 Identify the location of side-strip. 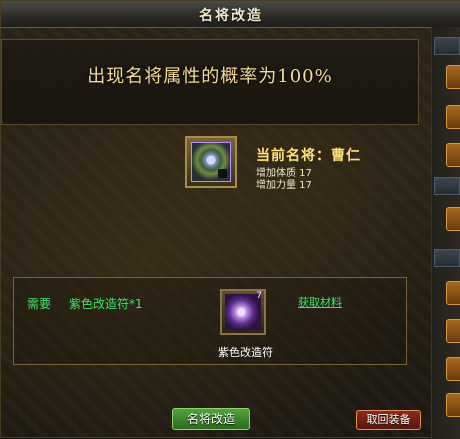
(445, 233).